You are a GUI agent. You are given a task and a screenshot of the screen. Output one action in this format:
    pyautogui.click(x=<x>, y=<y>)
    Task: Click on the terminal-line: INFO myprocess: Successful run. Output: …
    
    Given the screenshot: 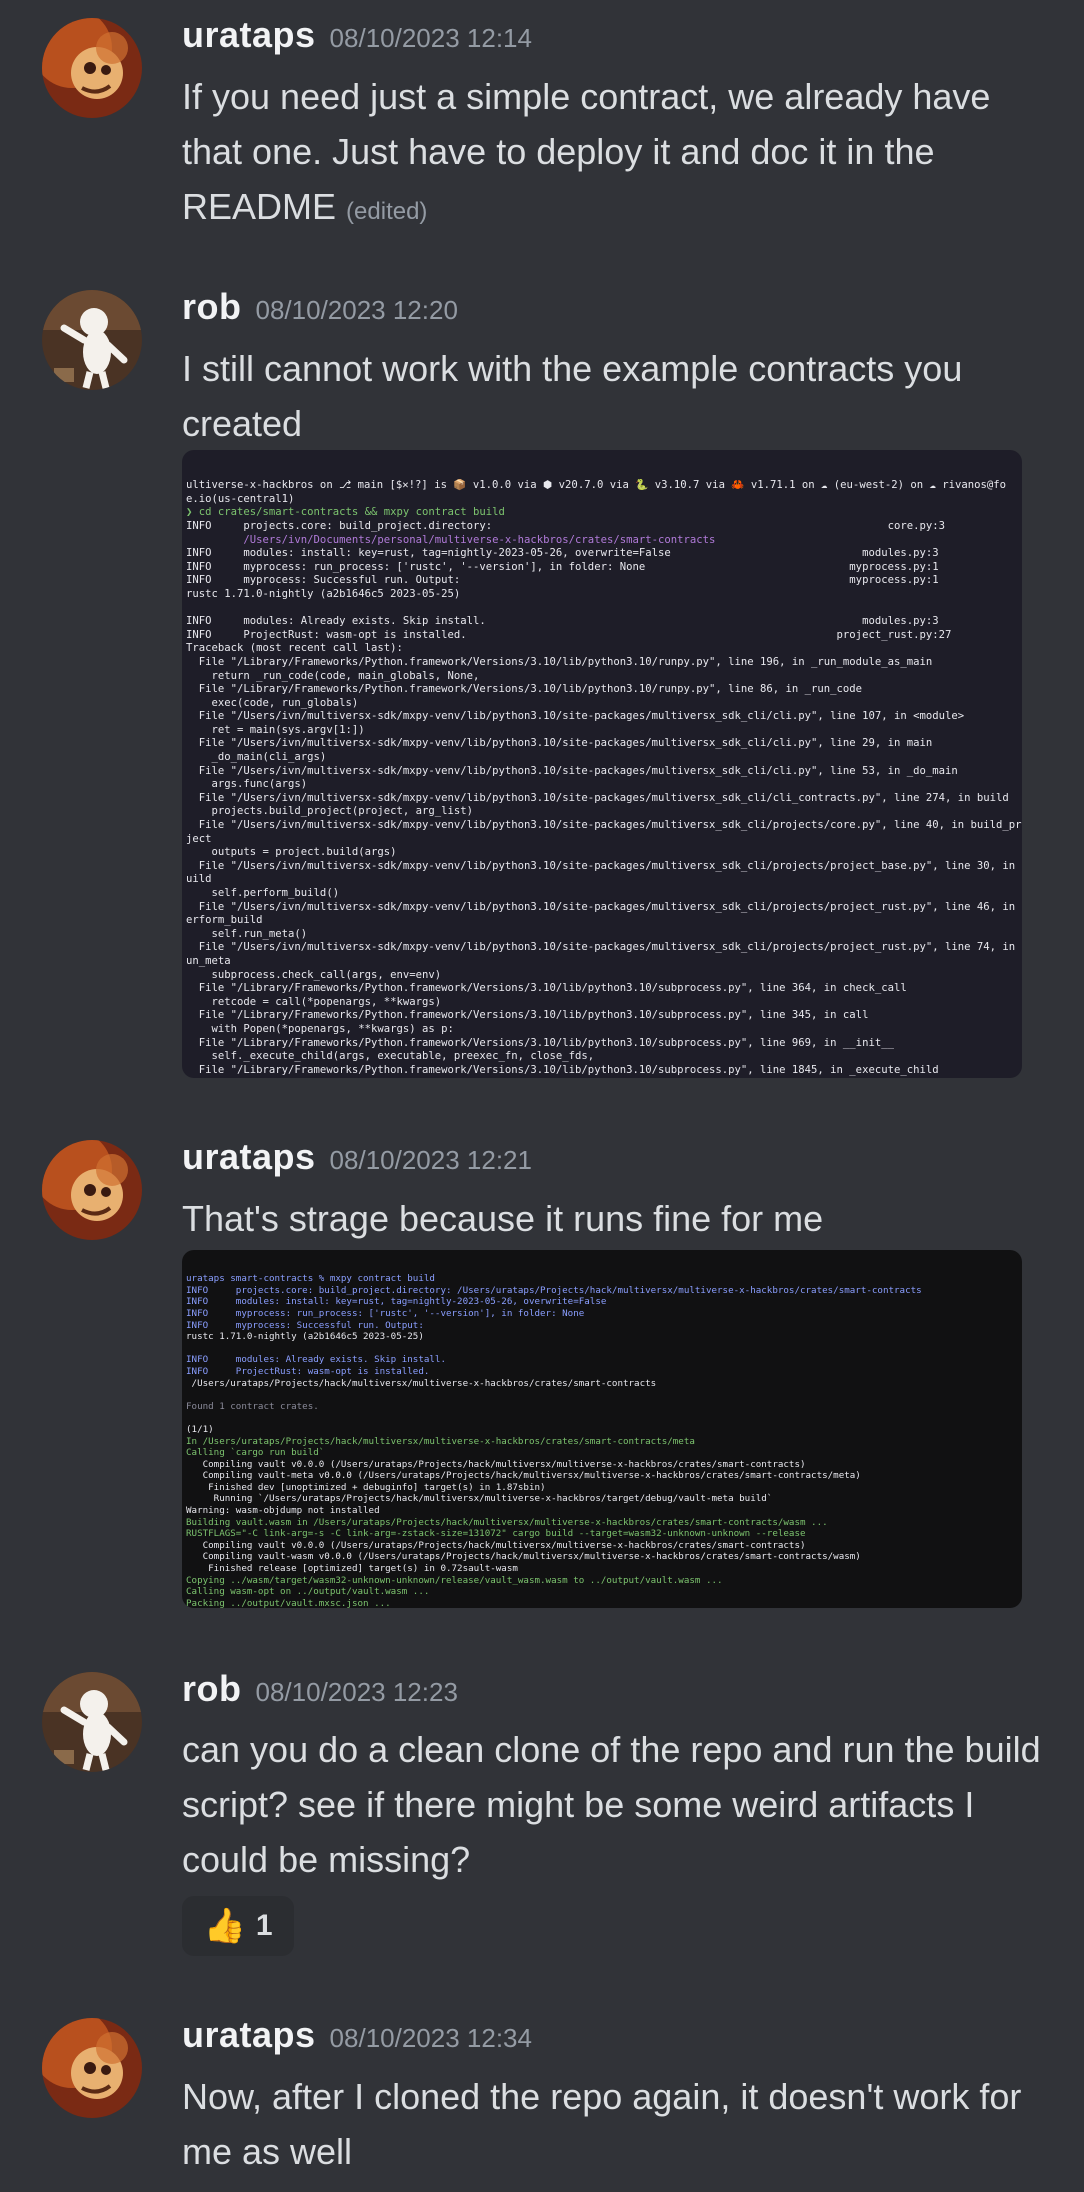 What is the action you would take?
    pyautogui.click(x=562, y=580)
    